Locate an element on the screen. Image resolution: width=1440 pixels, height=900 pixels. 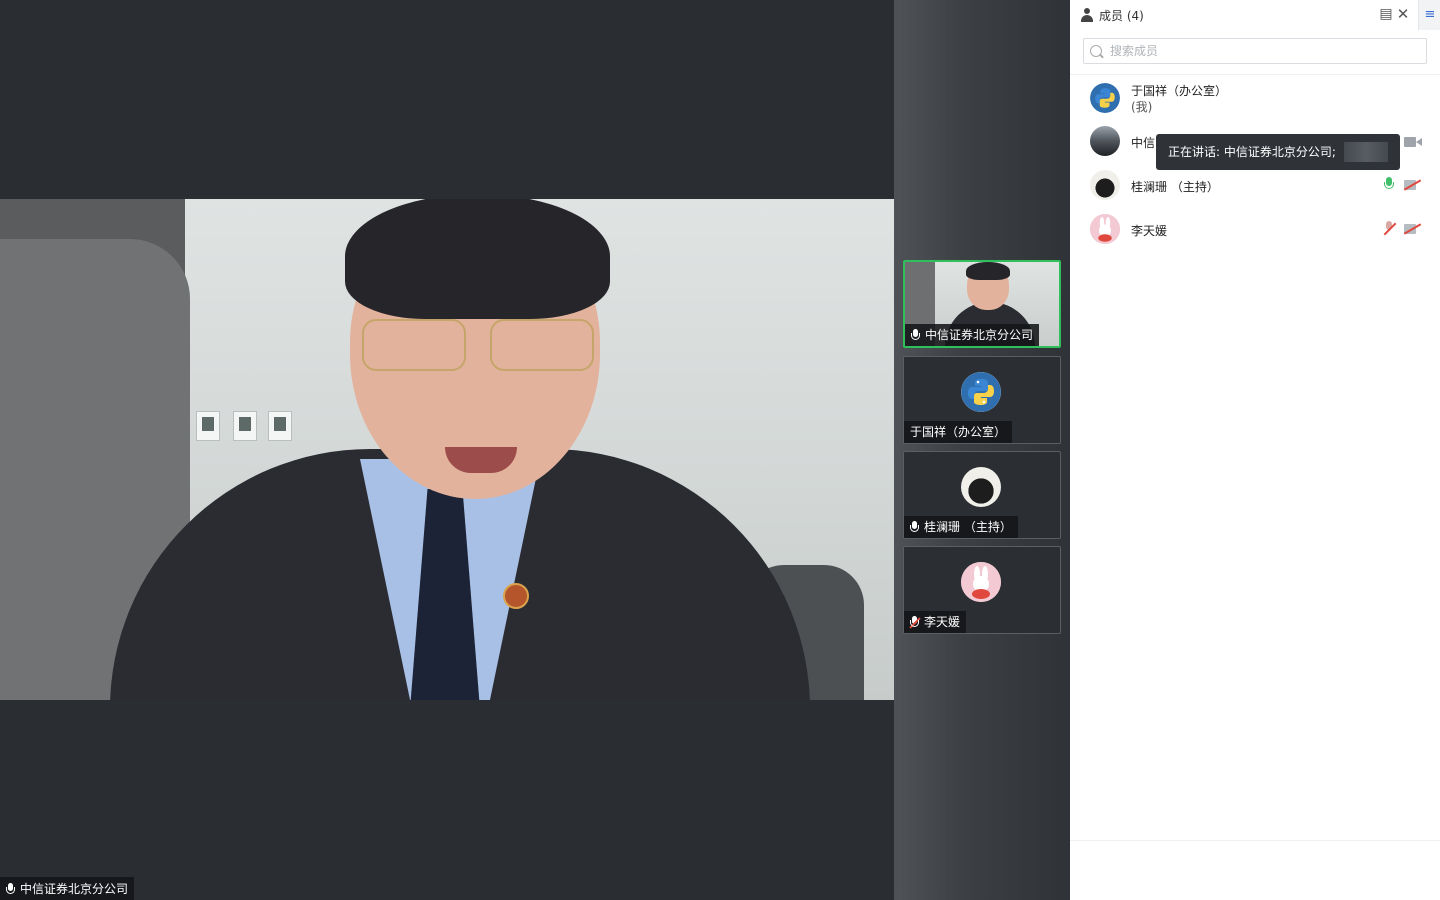
gallery-tile-li: 李天媛 is located at coordinates (982, 590).